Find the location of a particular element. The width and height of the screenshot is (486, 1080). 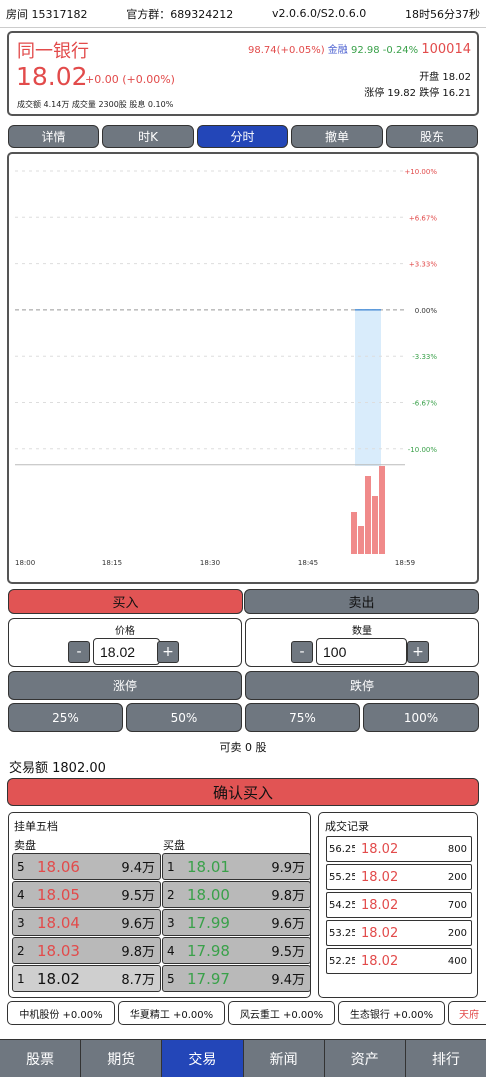

limit-up-button: 涨停 is located at coordinates (125, 685).